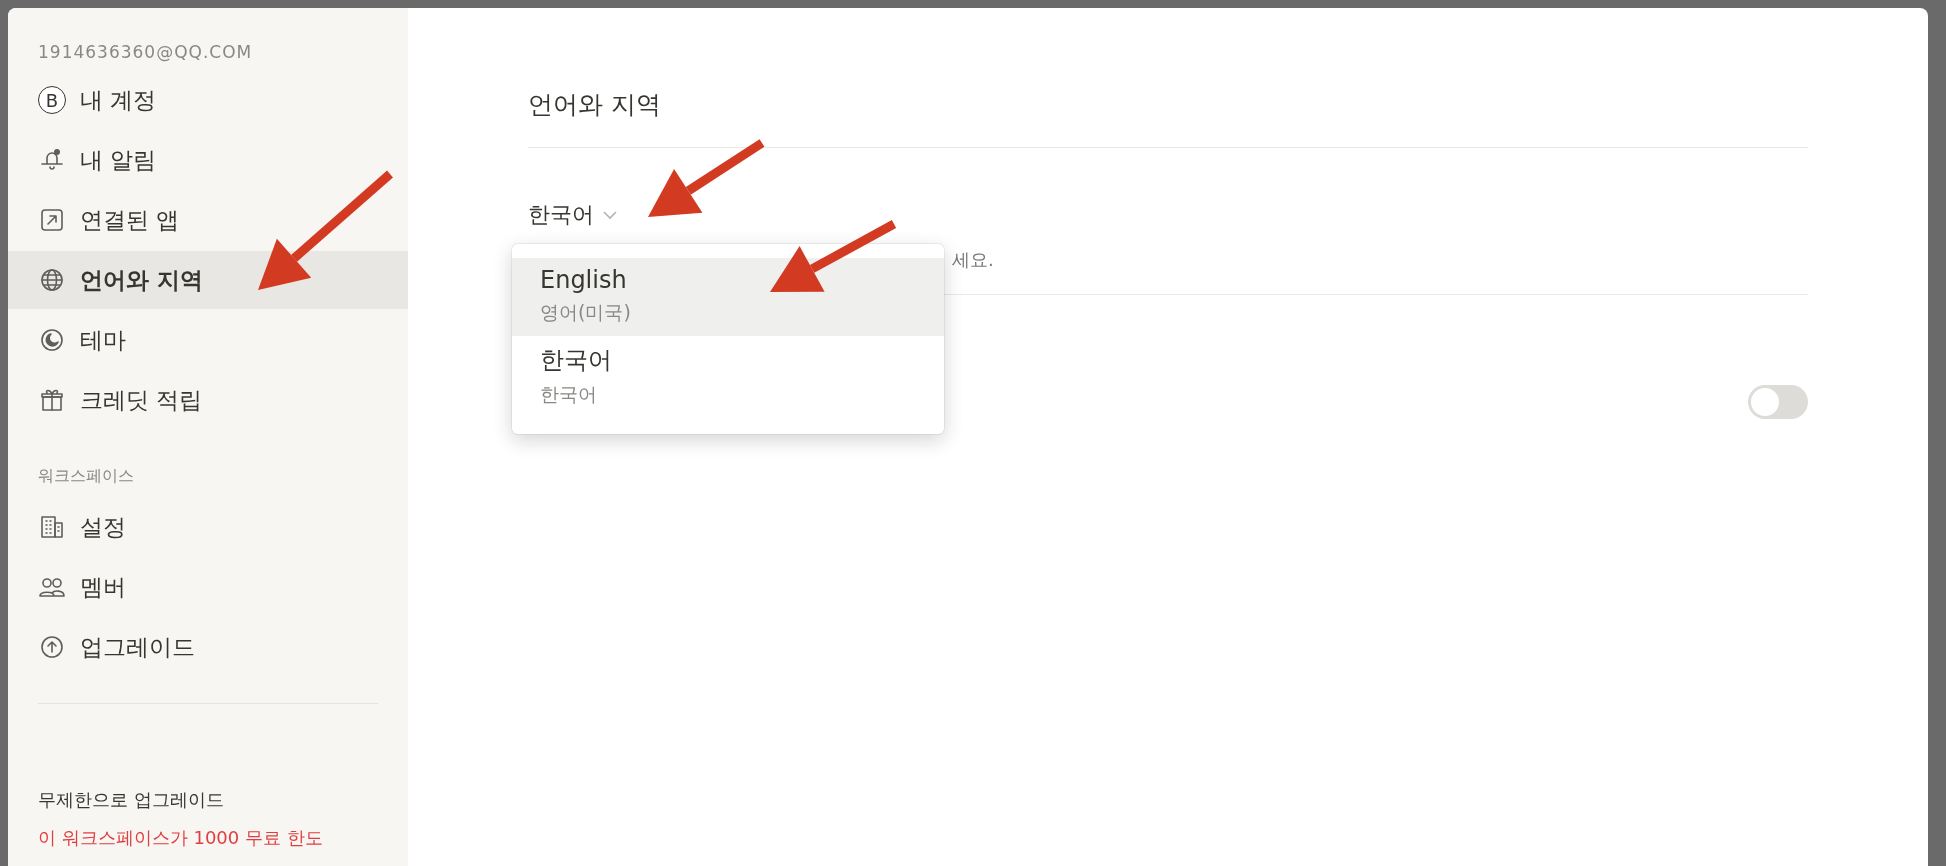  Describe the element at coordinates (728, 377) in the screenshot. I see `language-option: 한국어 한국어` at that location.